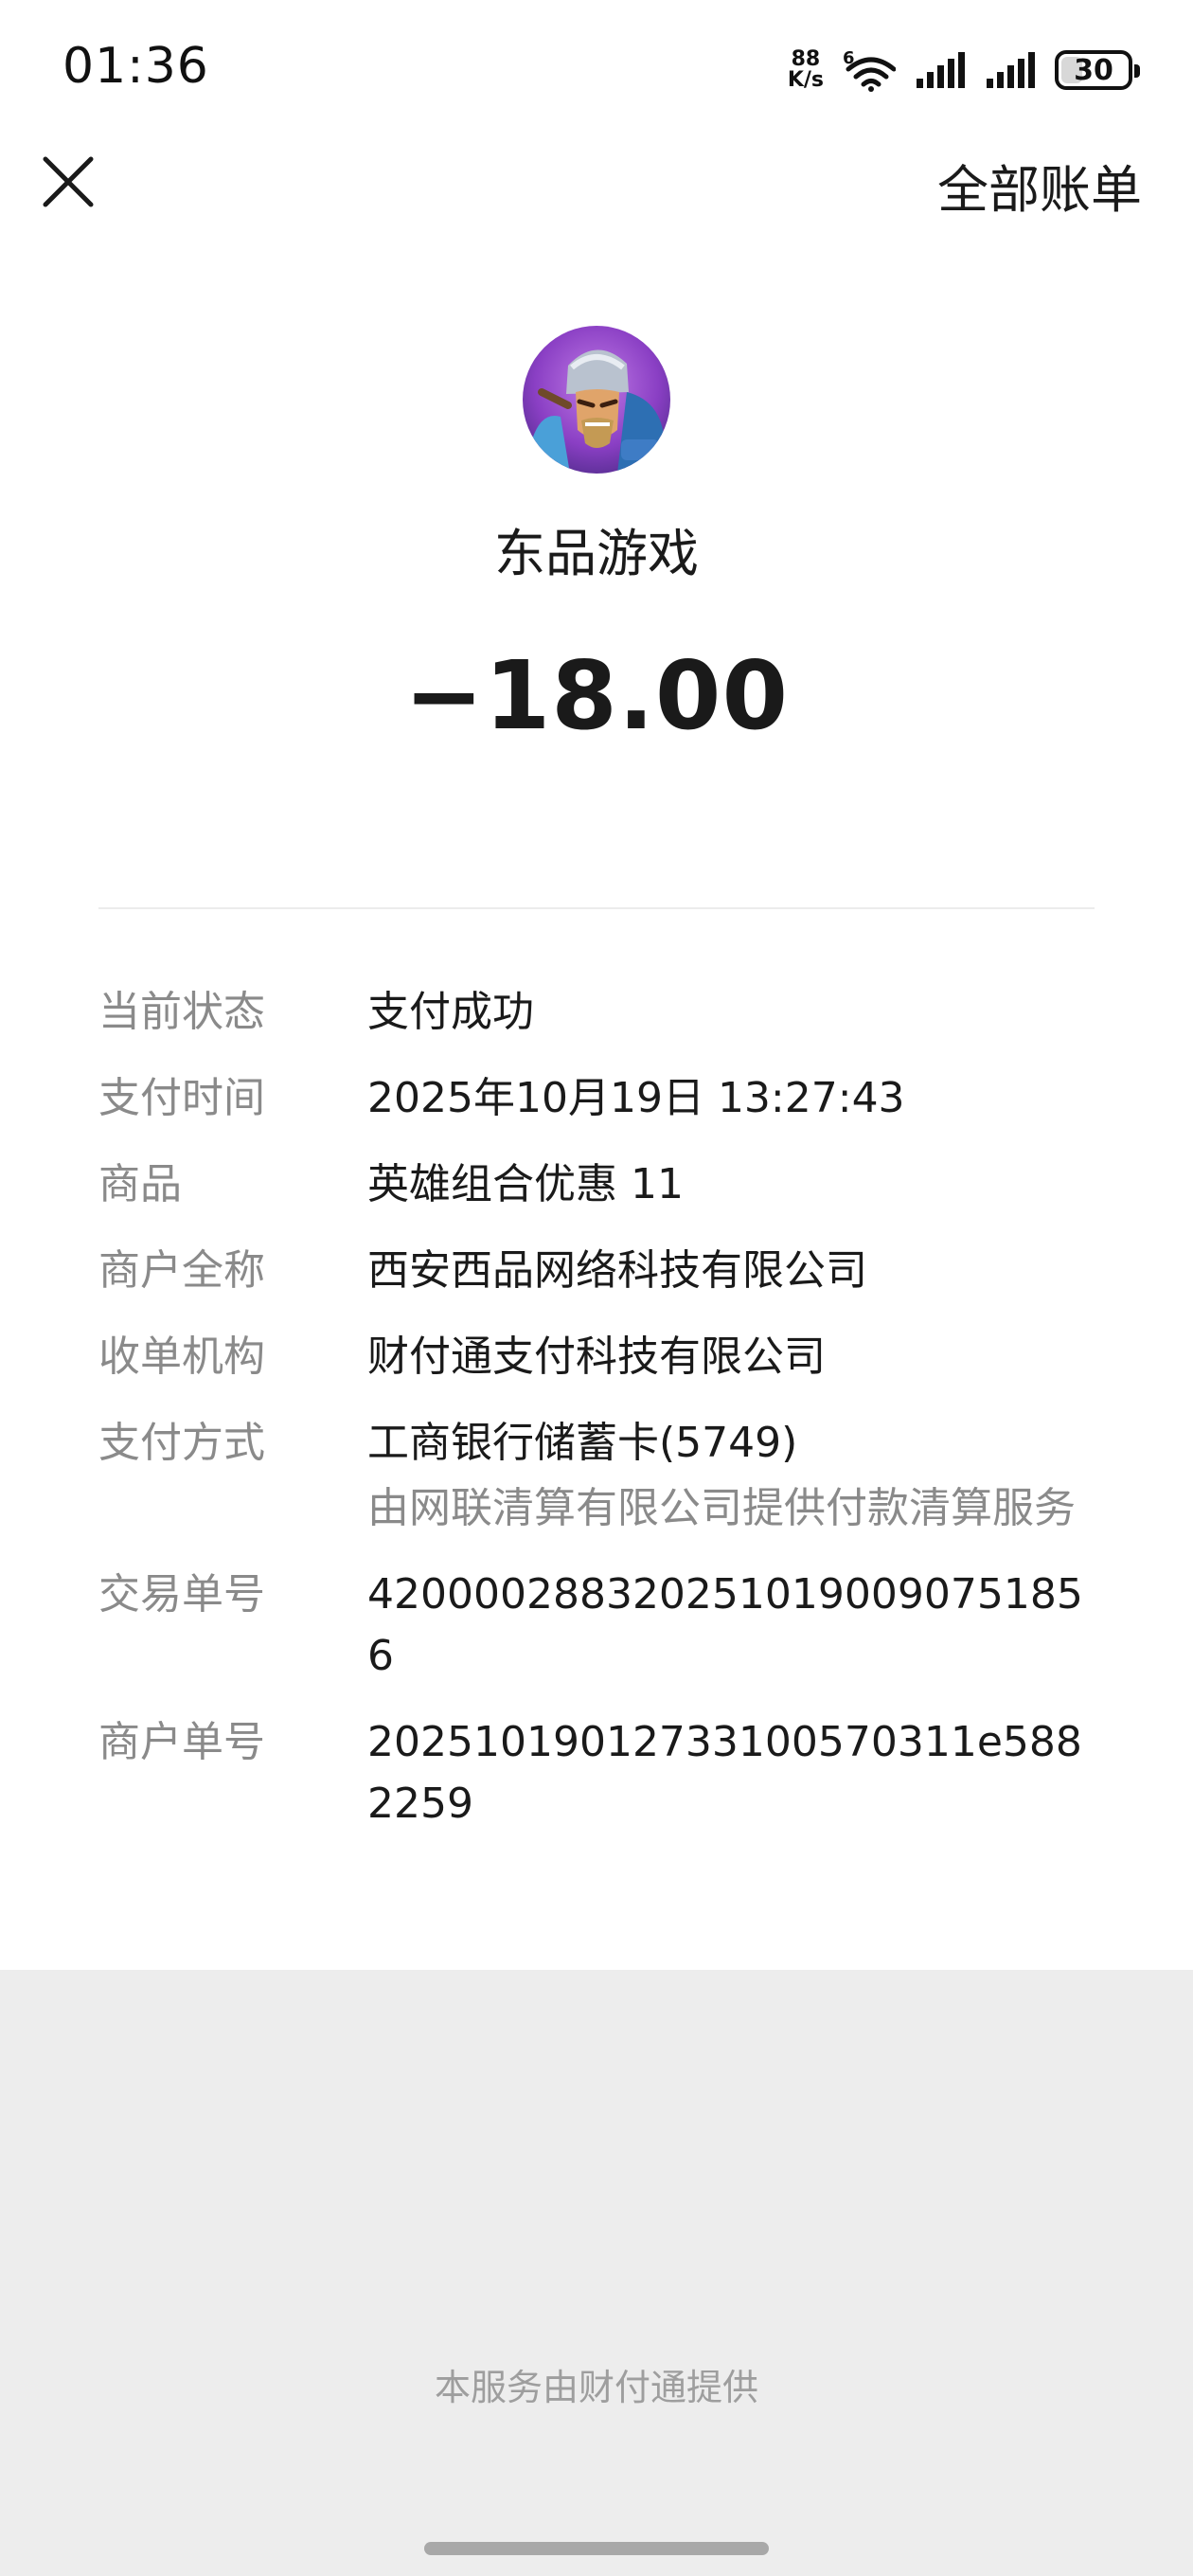  What do you see at coordinates (582, 1443) in the screenshot?
I see `detail-value: 工商银行储蓄卡(5749)` at bounding box center [582, 1443].